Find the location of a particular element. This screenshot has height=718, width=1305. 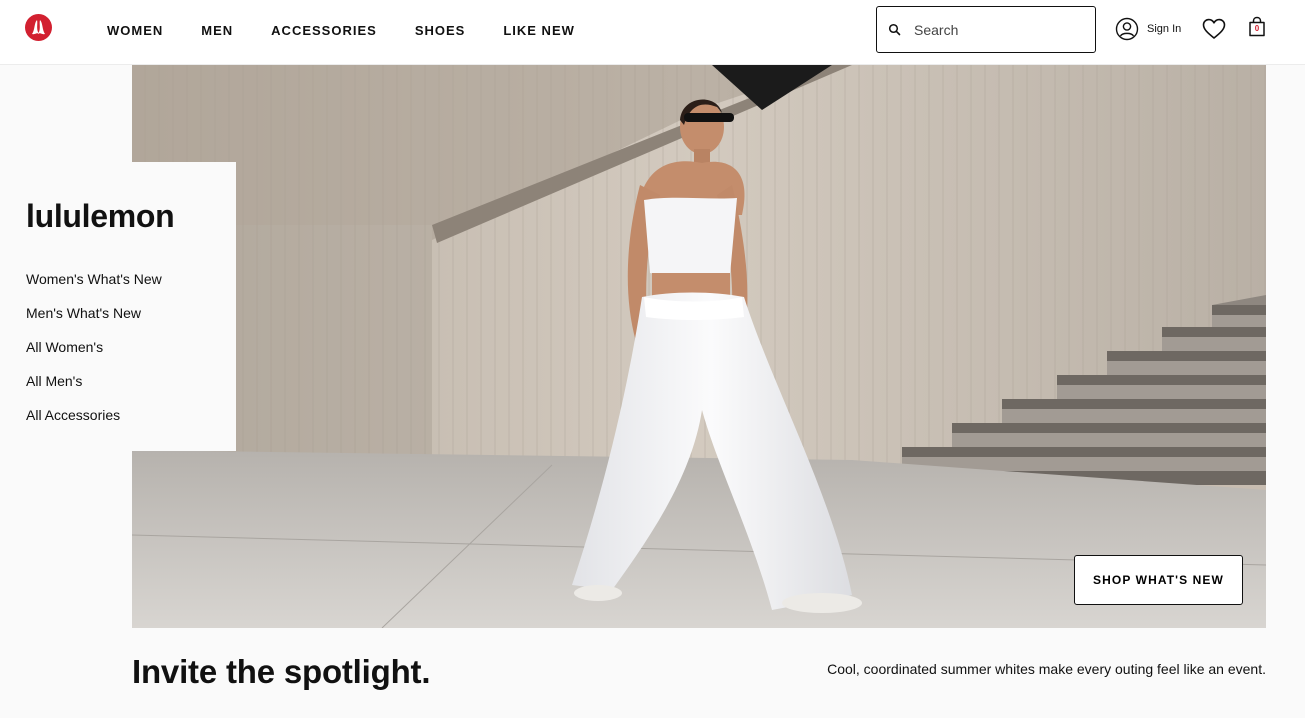

nav-shoes: SHOES is located at coordinates (440, 30).